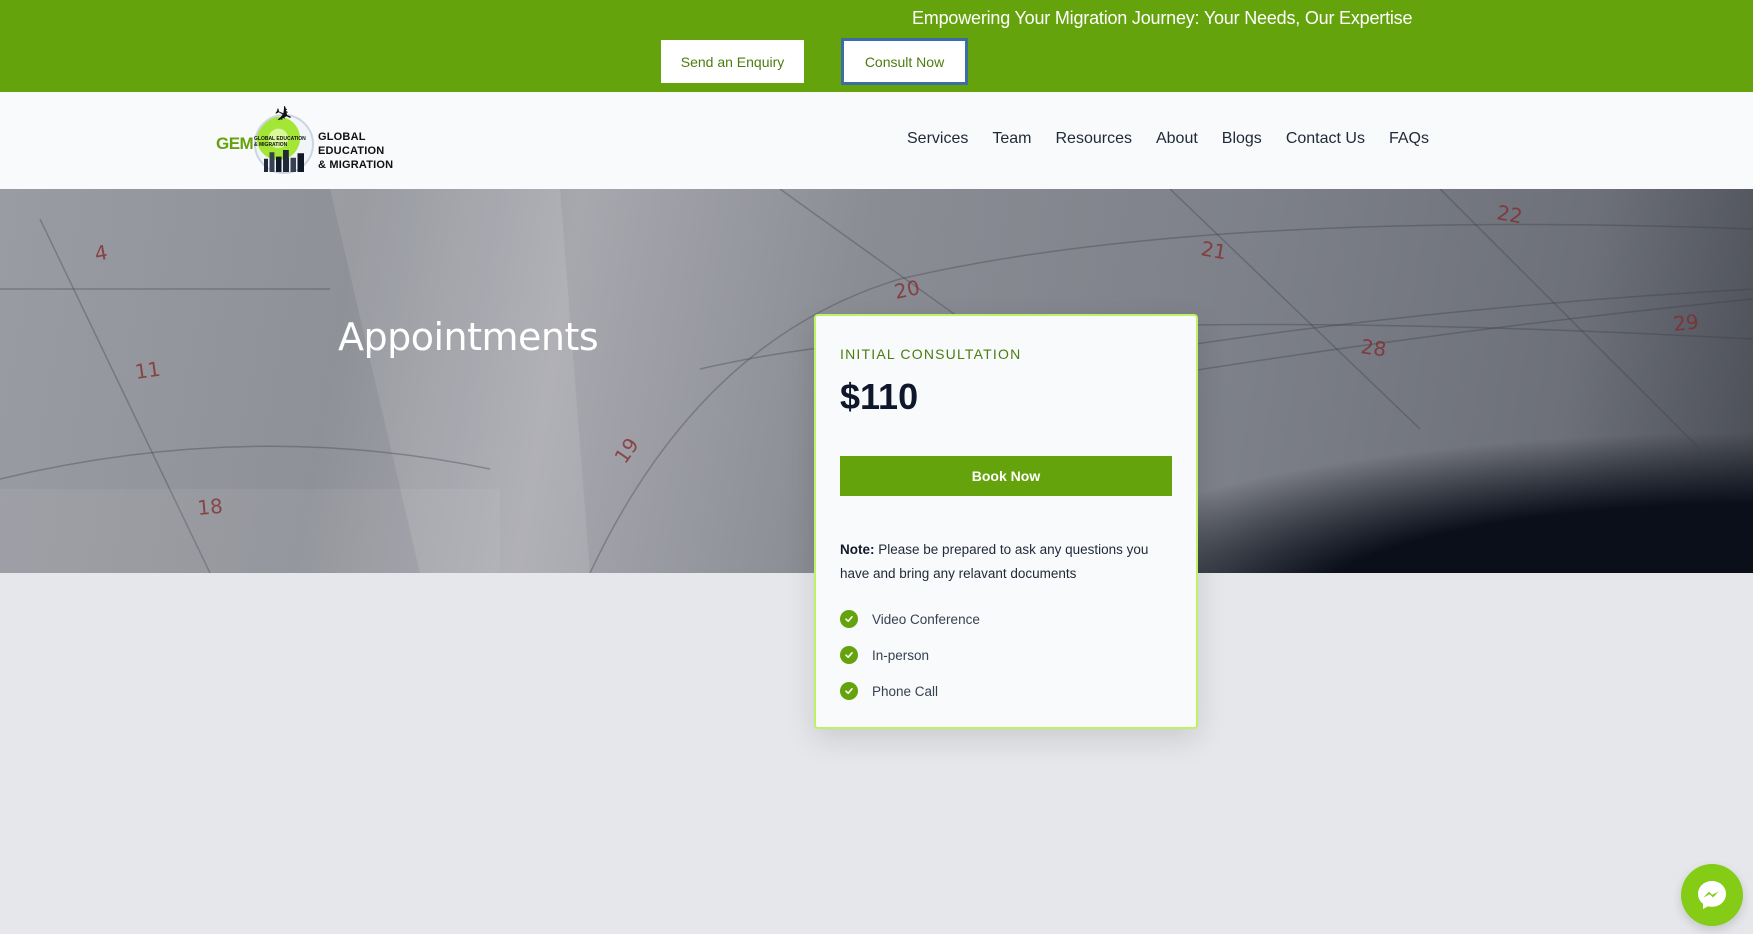 The image size is (1753, 934). I want to click on calendar-number: 19, so click(626, 450).